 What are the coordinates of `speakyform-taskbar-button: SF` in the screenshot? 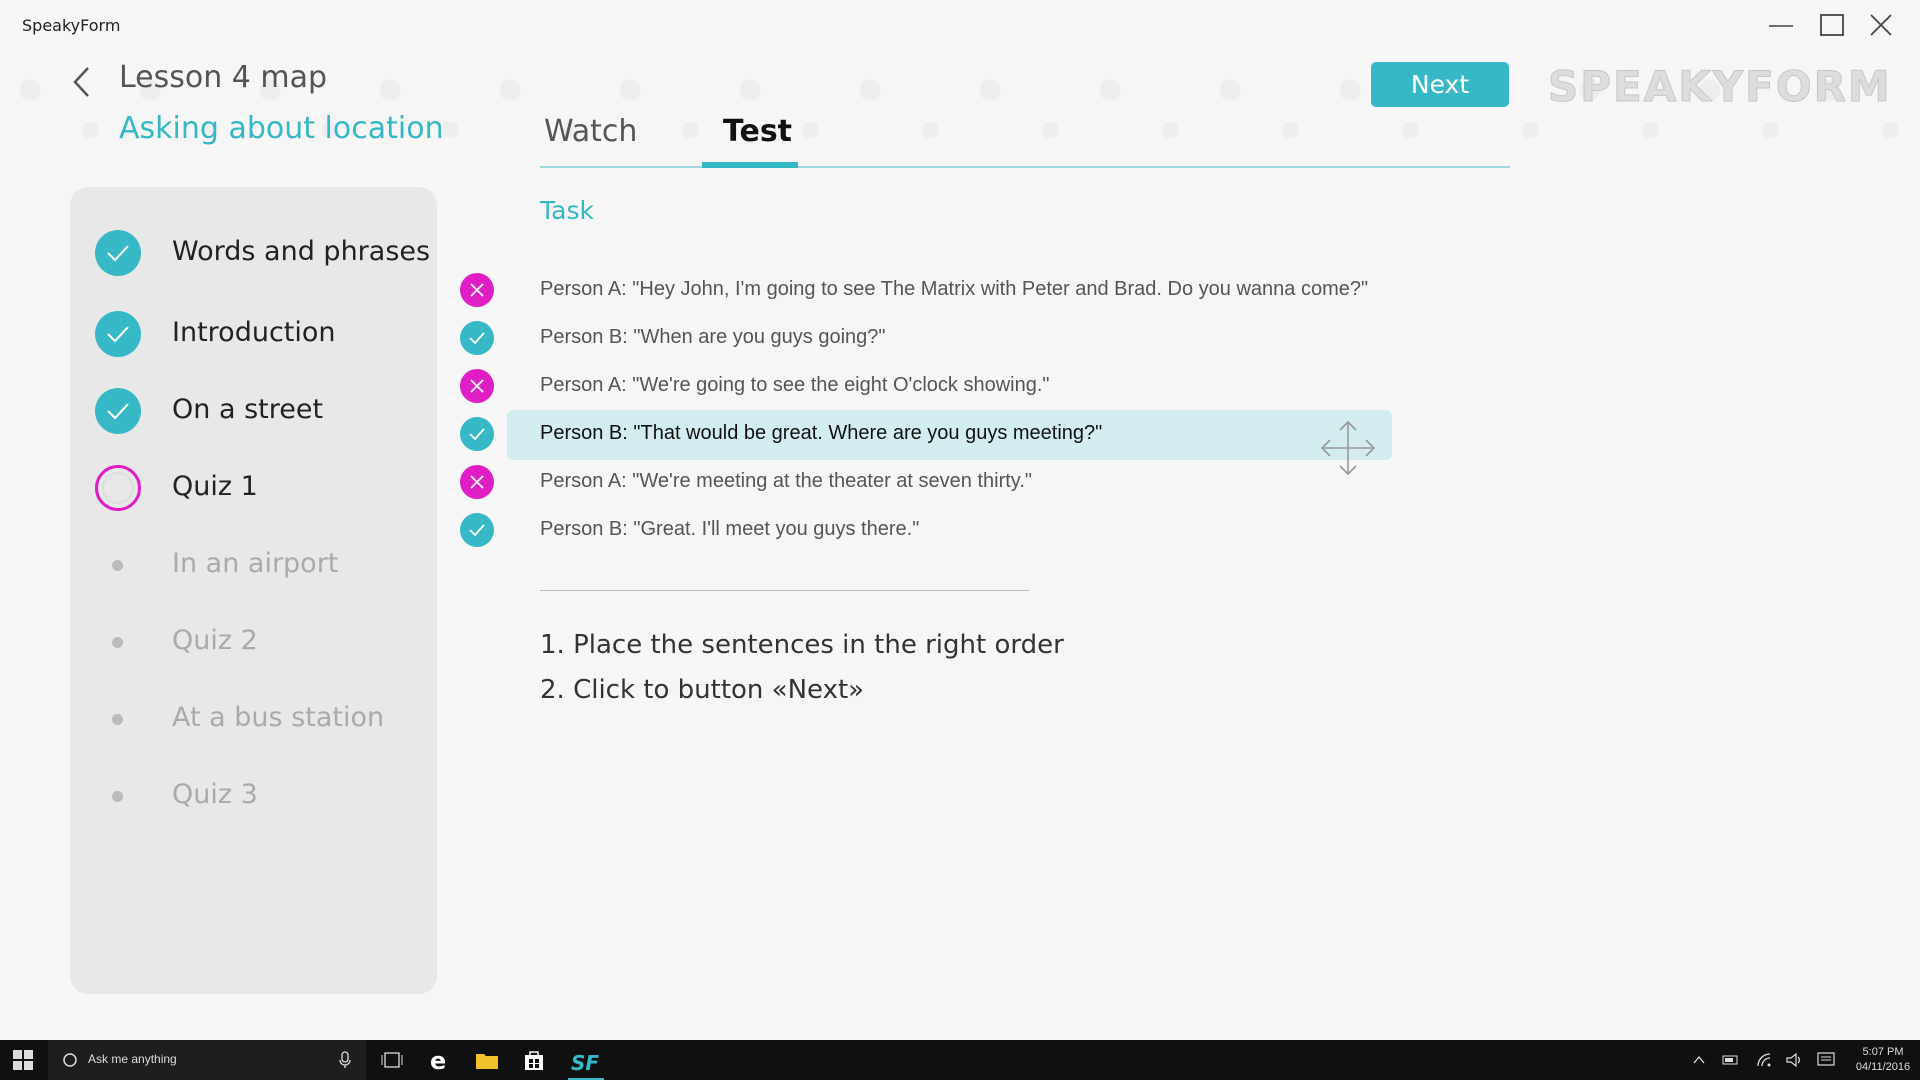 It's located at (586, 1063).